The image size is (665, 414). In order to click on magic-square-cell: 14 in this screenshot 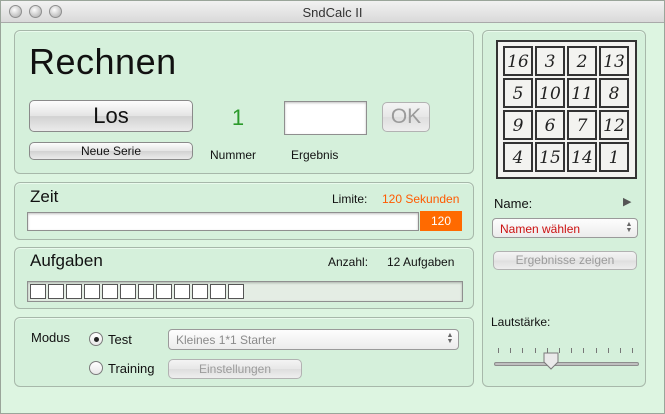, I will do `click(582, 157)`.